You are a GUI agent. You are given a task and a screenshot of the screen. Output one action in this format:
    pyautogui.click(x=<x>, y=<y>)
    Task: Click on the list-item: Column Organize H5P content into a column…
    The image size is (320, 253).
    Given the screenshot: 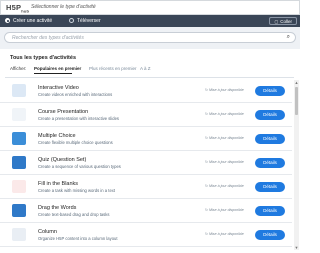 What is the action you would take?
    pyautogui.click(x=146, y=235)
    